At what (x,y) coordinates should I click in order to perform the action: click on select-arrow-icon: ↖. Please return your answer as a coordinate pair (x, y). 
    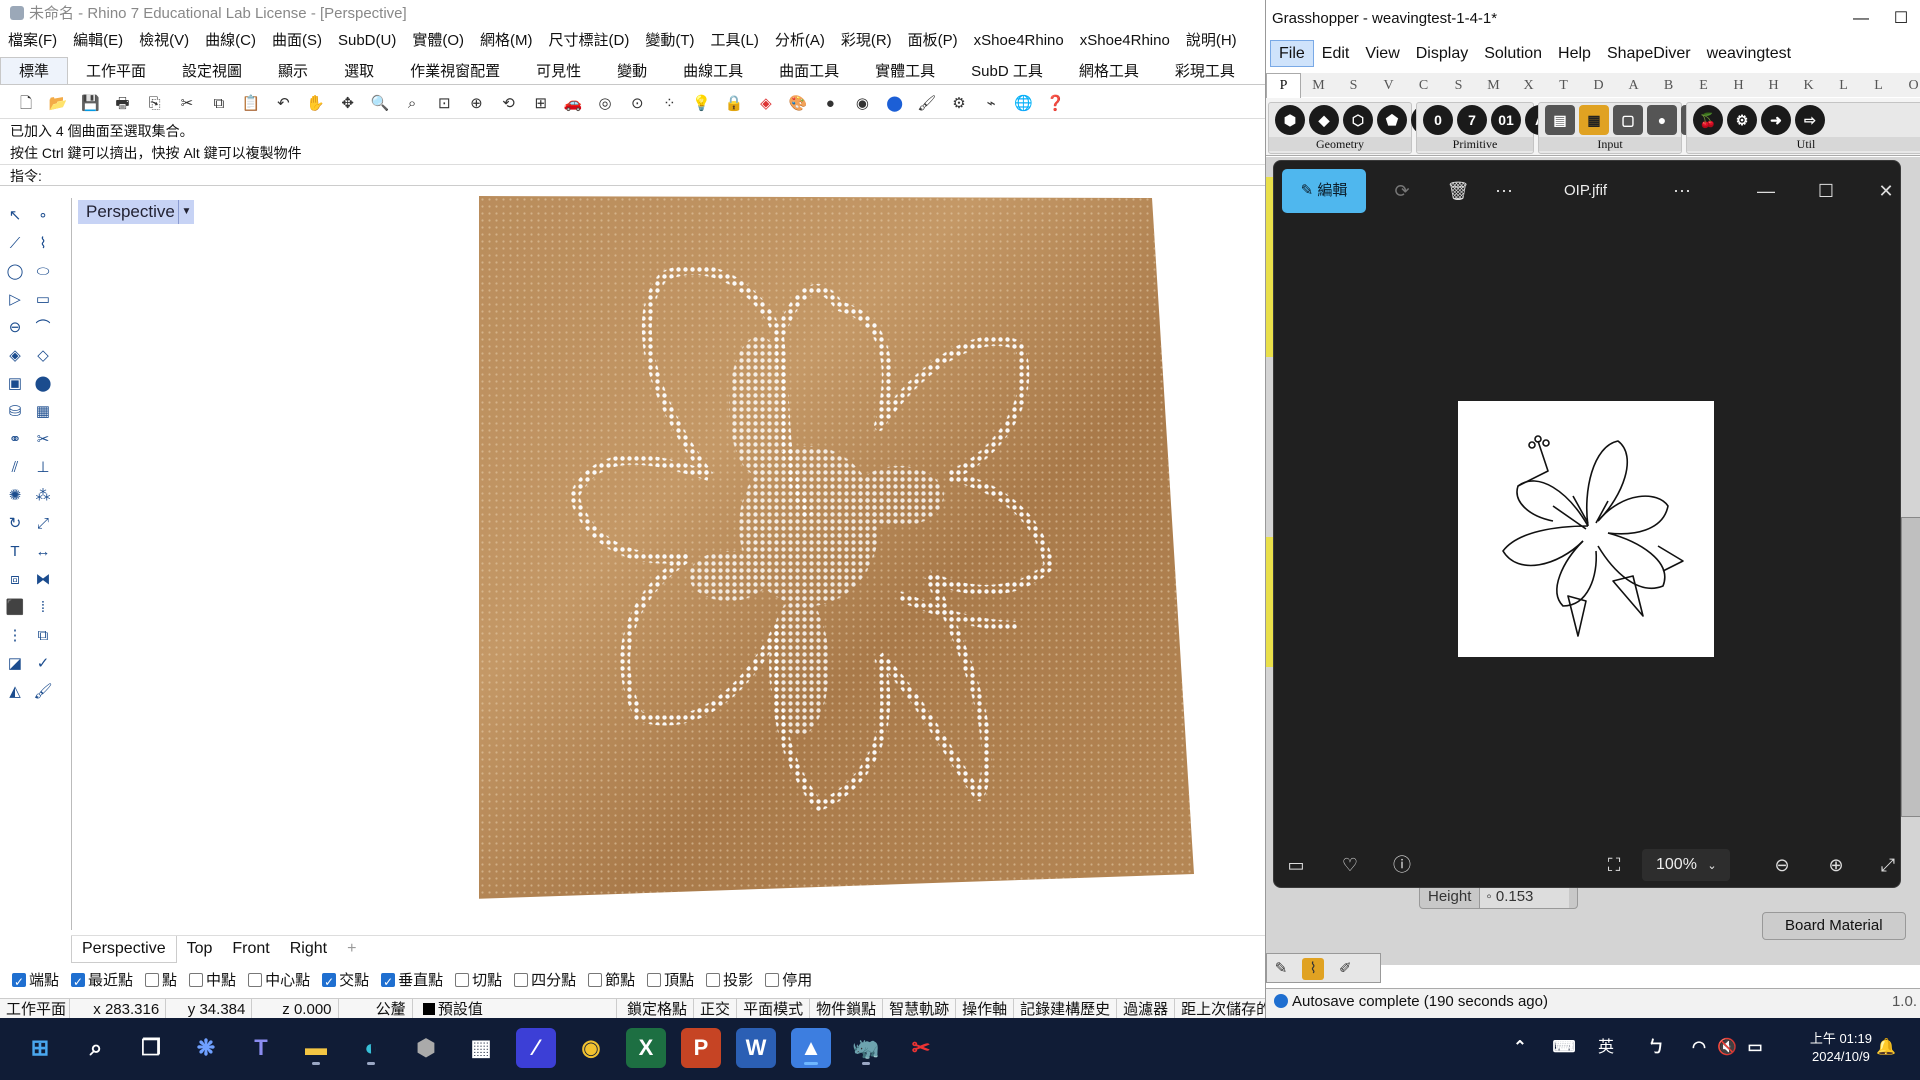
    Looking at the image, I should click on (15, 216).